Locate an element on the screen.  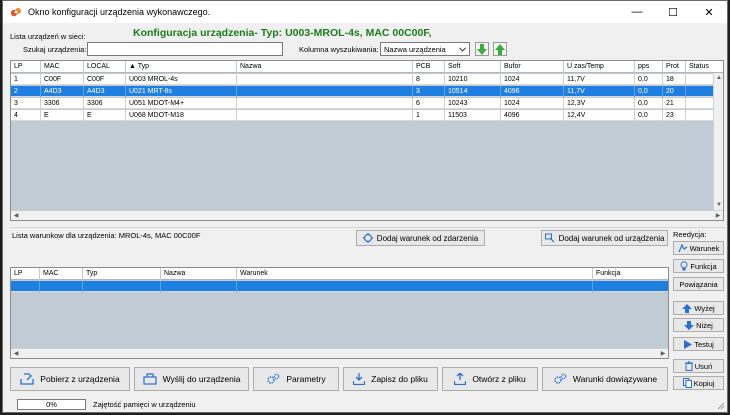
cell: 3 is located at coordinates (429, 91).